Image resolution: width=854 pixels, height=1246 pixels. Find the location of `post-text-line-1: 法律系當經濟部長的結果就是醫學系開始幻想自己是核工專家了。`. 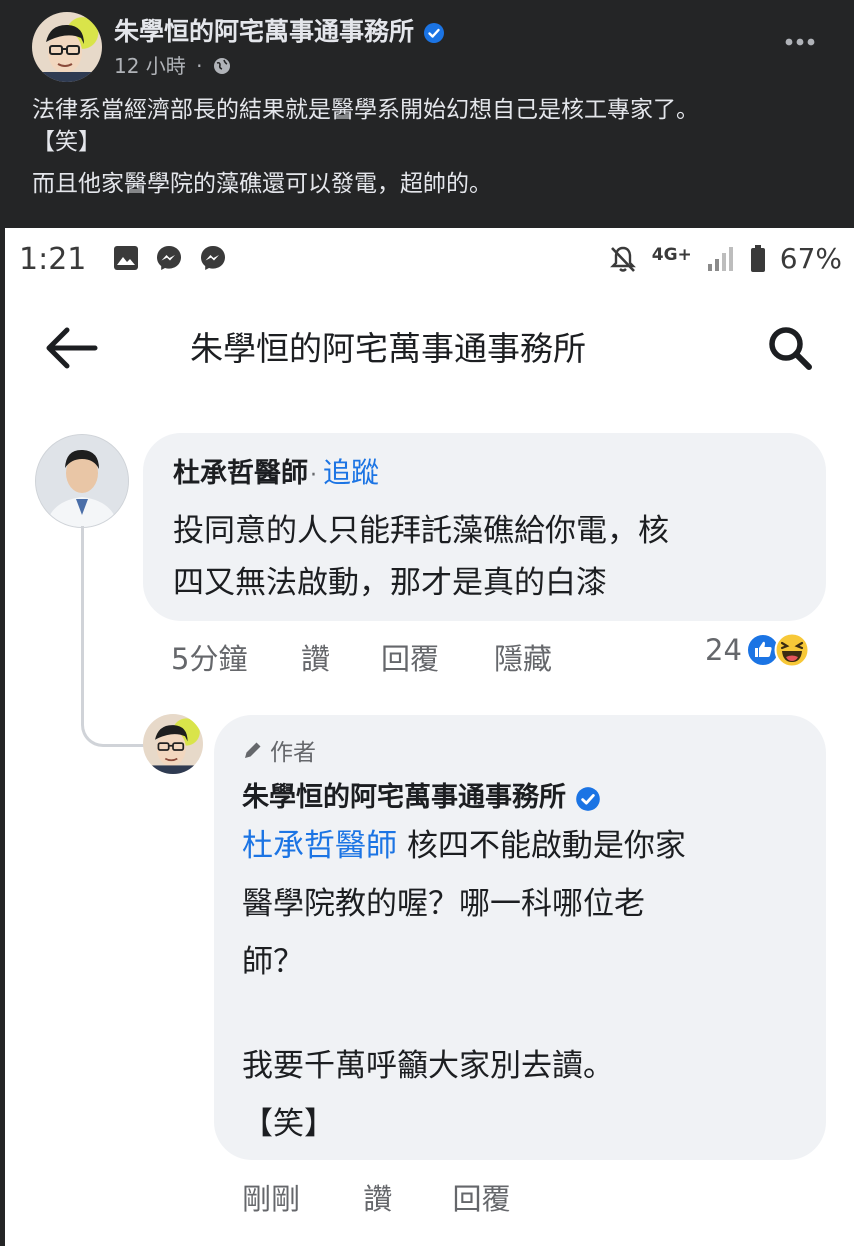

post-text-line-1: 法律系當經濟部長的結果就是醫學系開始幻想自己是核工專家了。 is located at coordinates (365, 110).